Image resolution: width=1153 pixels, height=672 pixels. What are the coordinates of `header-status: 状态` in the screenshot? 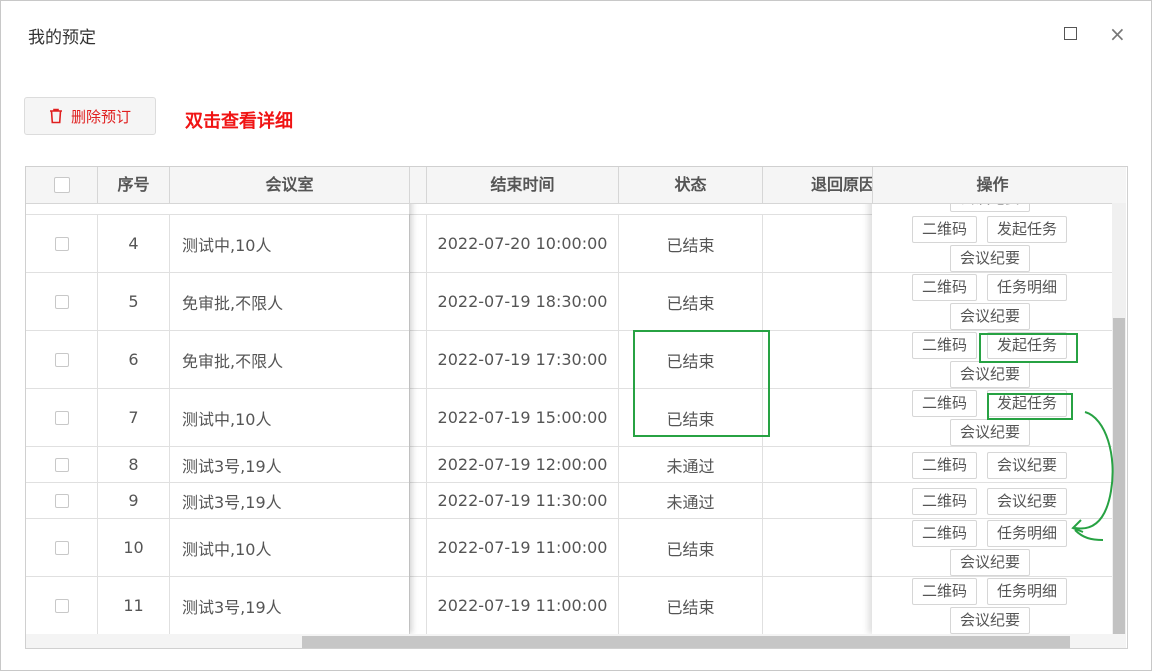 It's located at (691, 185).